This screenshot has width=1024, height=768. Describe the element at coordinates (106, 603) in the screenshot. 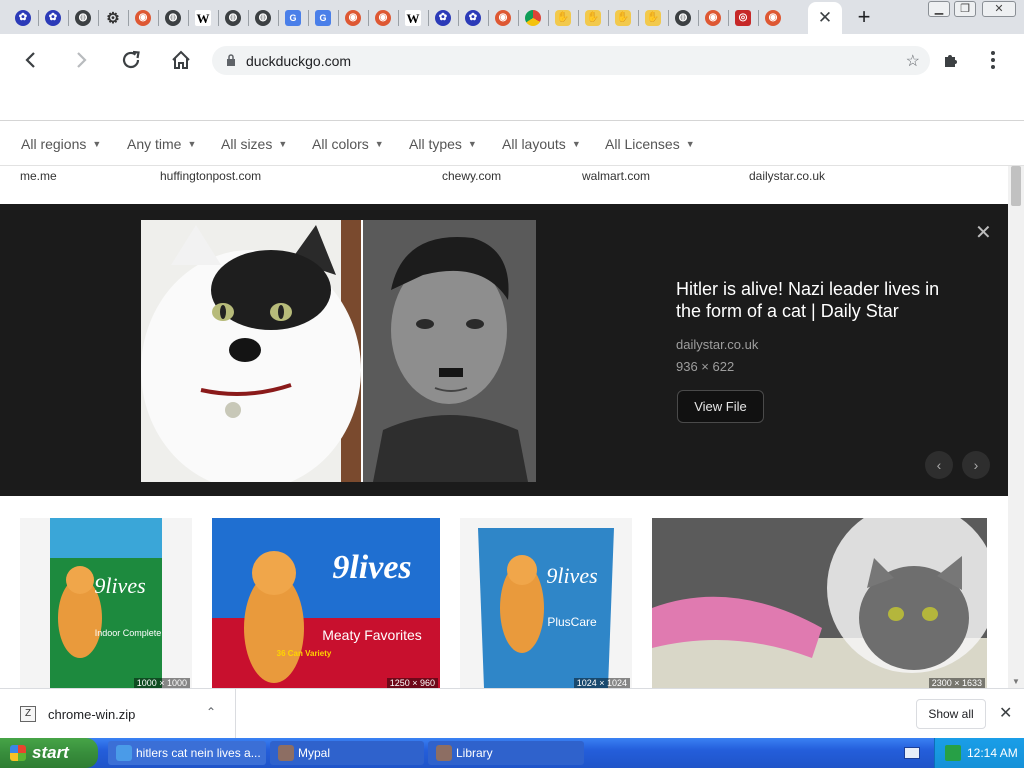

I see `result-thumbnail: 9lives Indoor Complete 1000 × 1000` at that location.